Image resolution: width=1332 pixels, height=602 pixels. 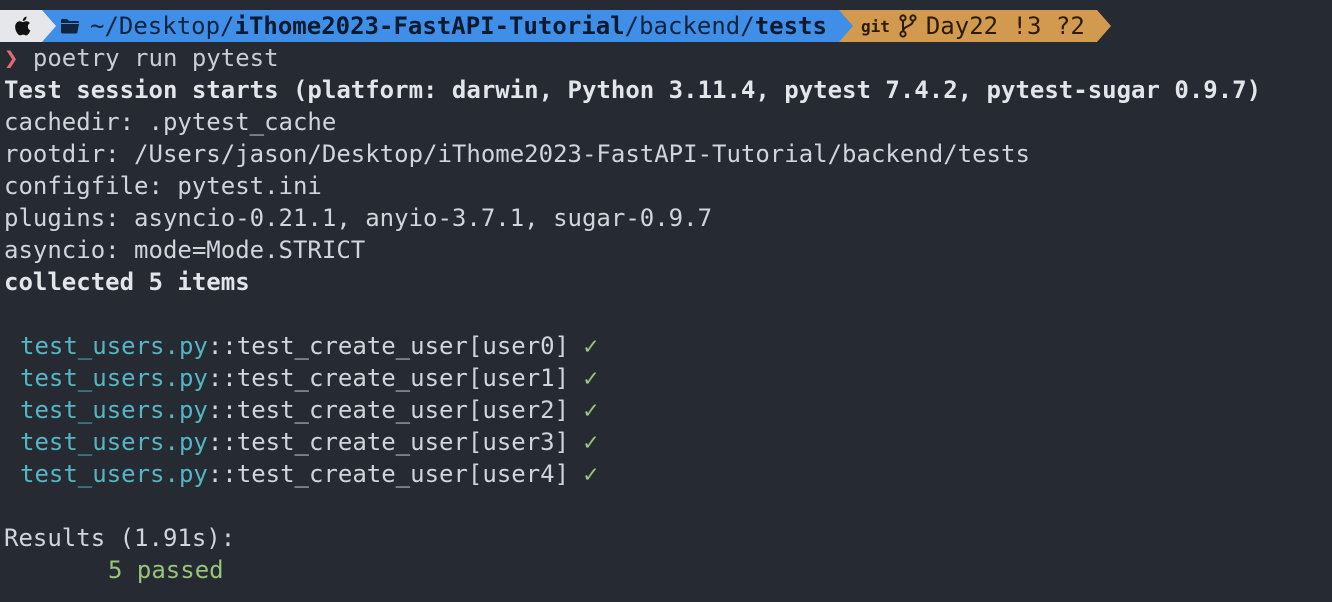 I want to click on configfile-line: configfile: pytest.ini, so click(x=163, y=186).